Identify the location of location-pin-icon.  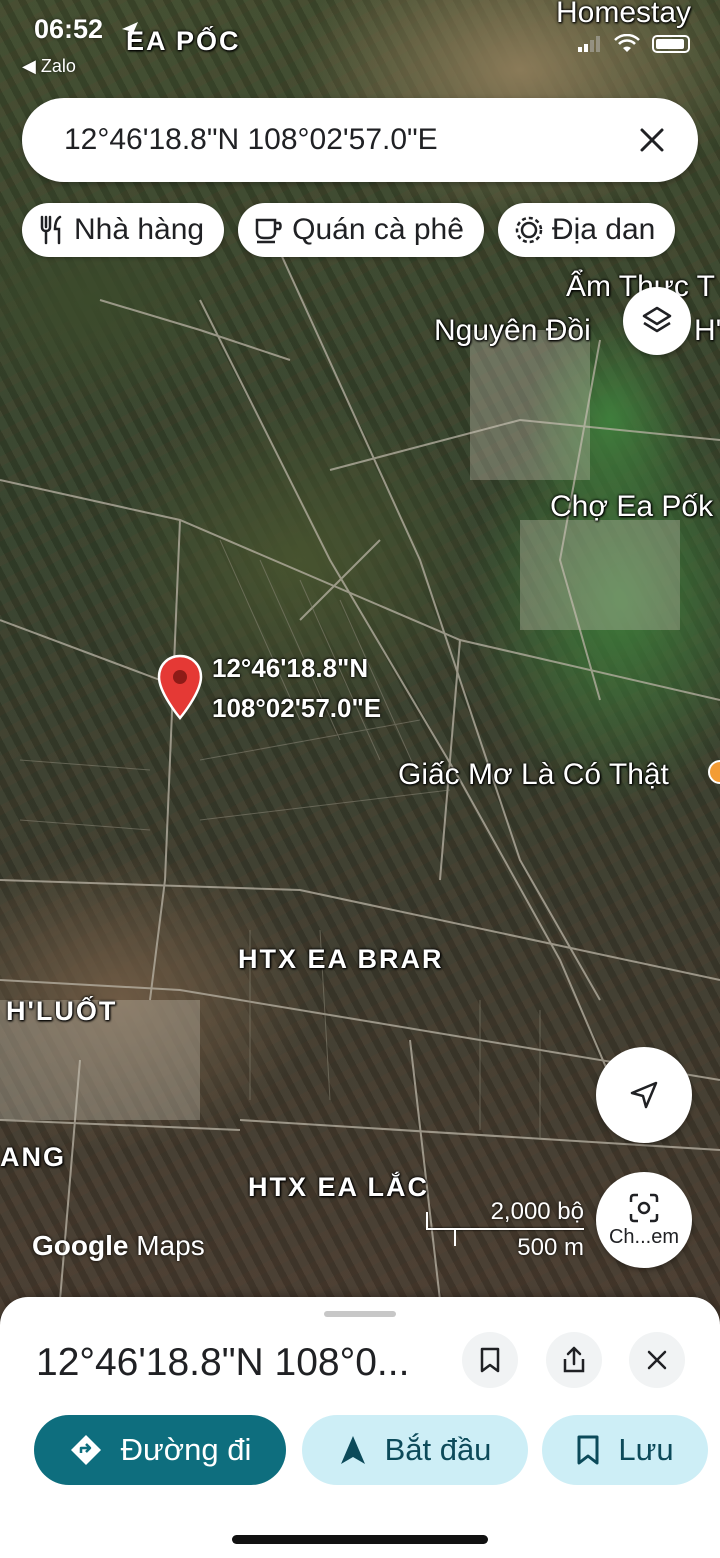
(180, 687).